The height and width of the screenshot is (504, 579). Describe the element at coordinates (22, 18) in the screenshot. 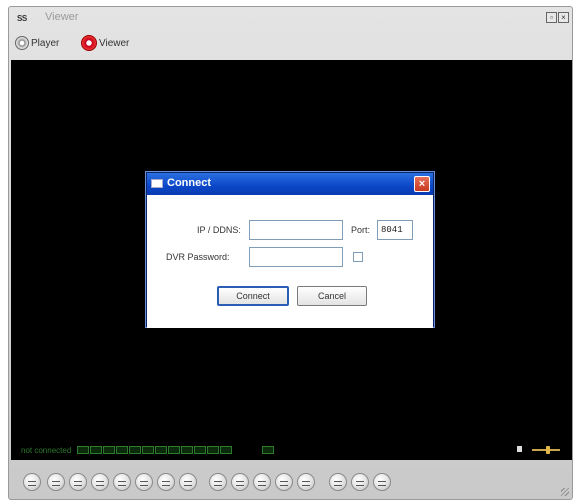

I see `app-logo: SS` at that location.